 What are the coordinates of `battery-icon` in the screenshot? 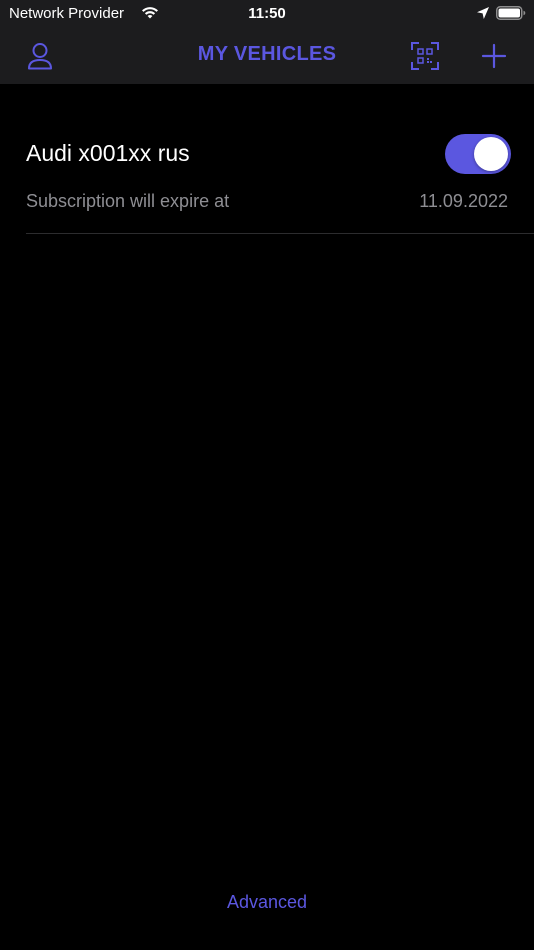 It's located at (511, 13).